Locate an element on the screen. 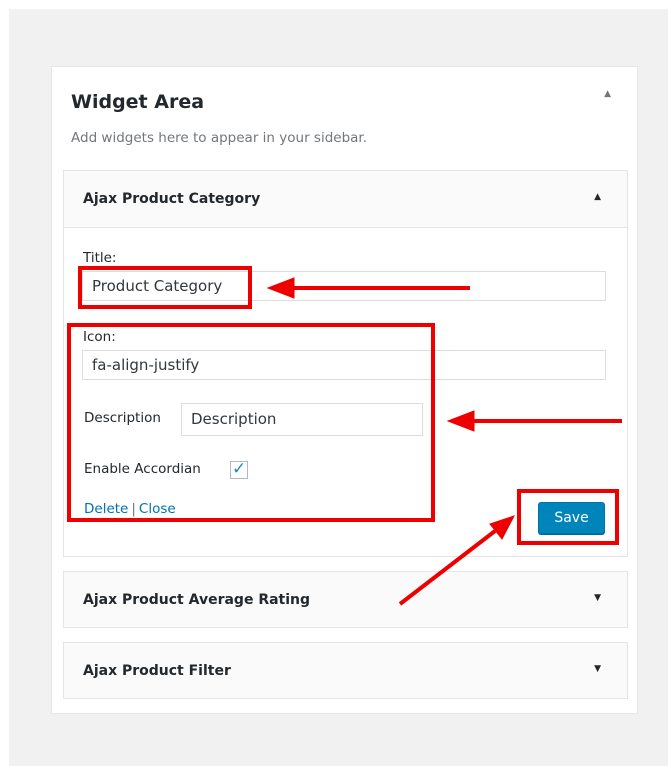 Image resolution: width=668 pixels, height=766 pixels. arrow-title-head is located at coordinates (280, 288).